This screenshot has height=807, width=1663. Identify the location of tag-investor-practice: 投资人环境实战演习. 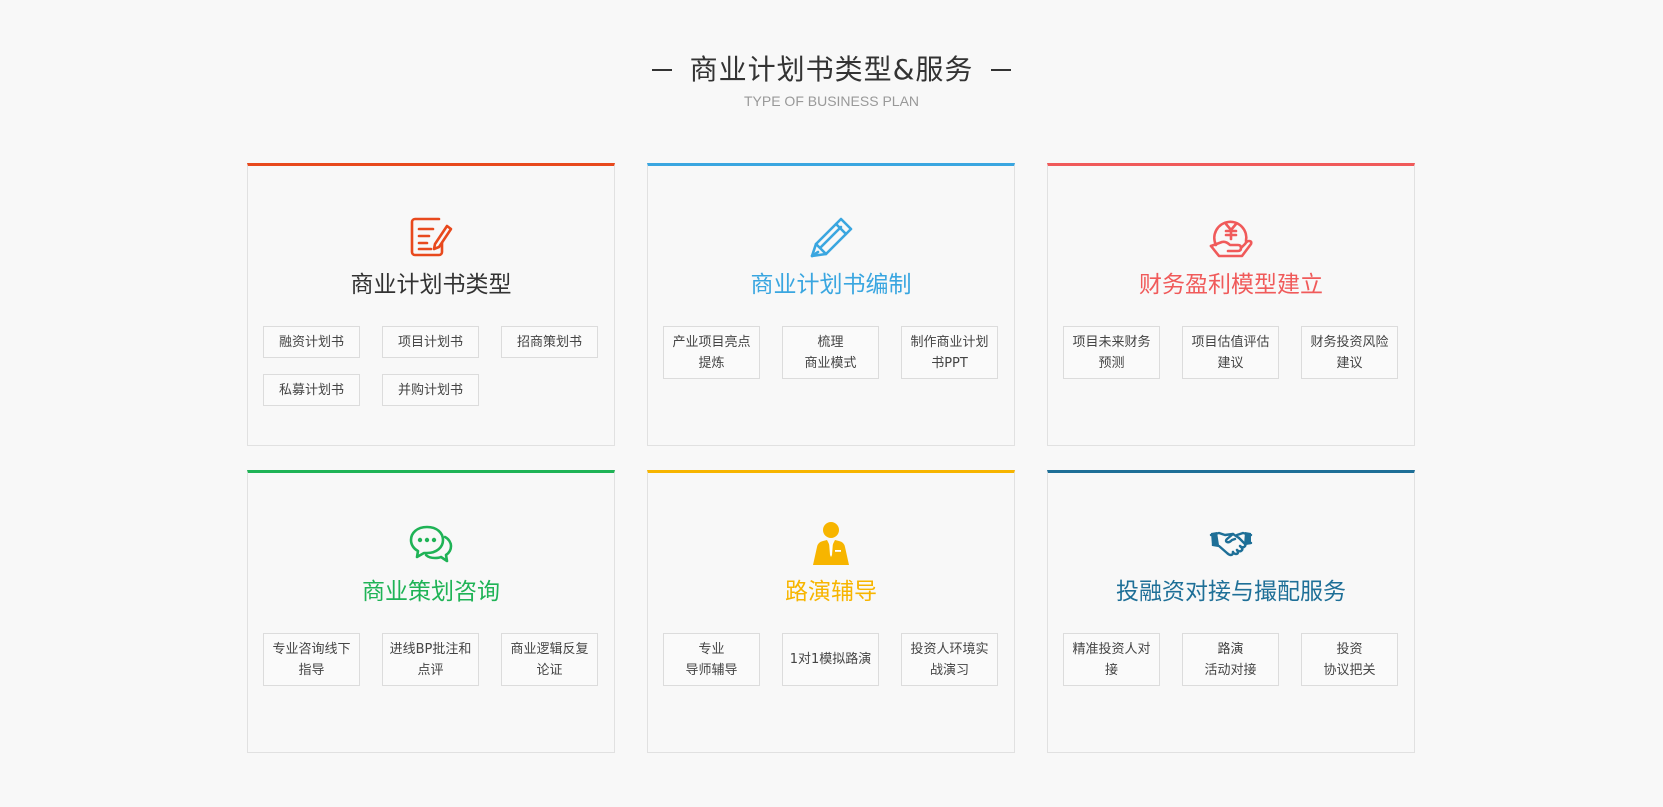
(949, 659).